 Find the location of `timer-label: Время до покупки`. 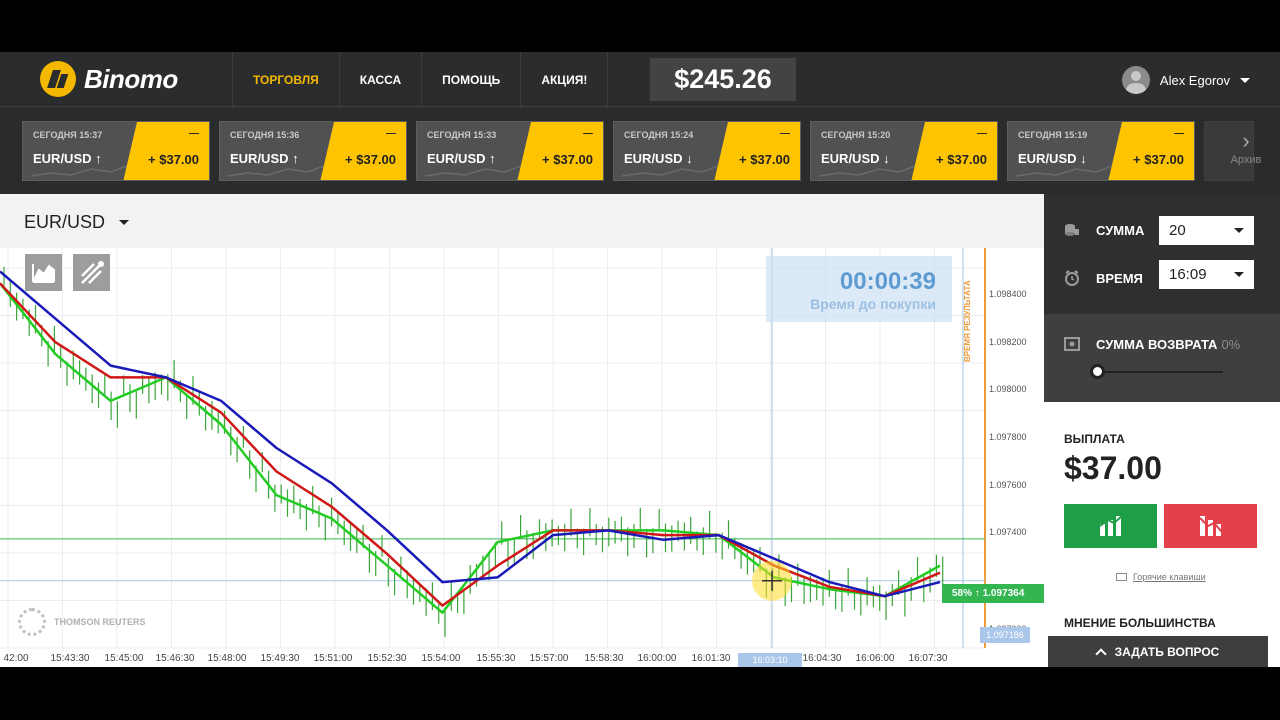

timer-label: Время до покупки is located at coordinates (873, 304).